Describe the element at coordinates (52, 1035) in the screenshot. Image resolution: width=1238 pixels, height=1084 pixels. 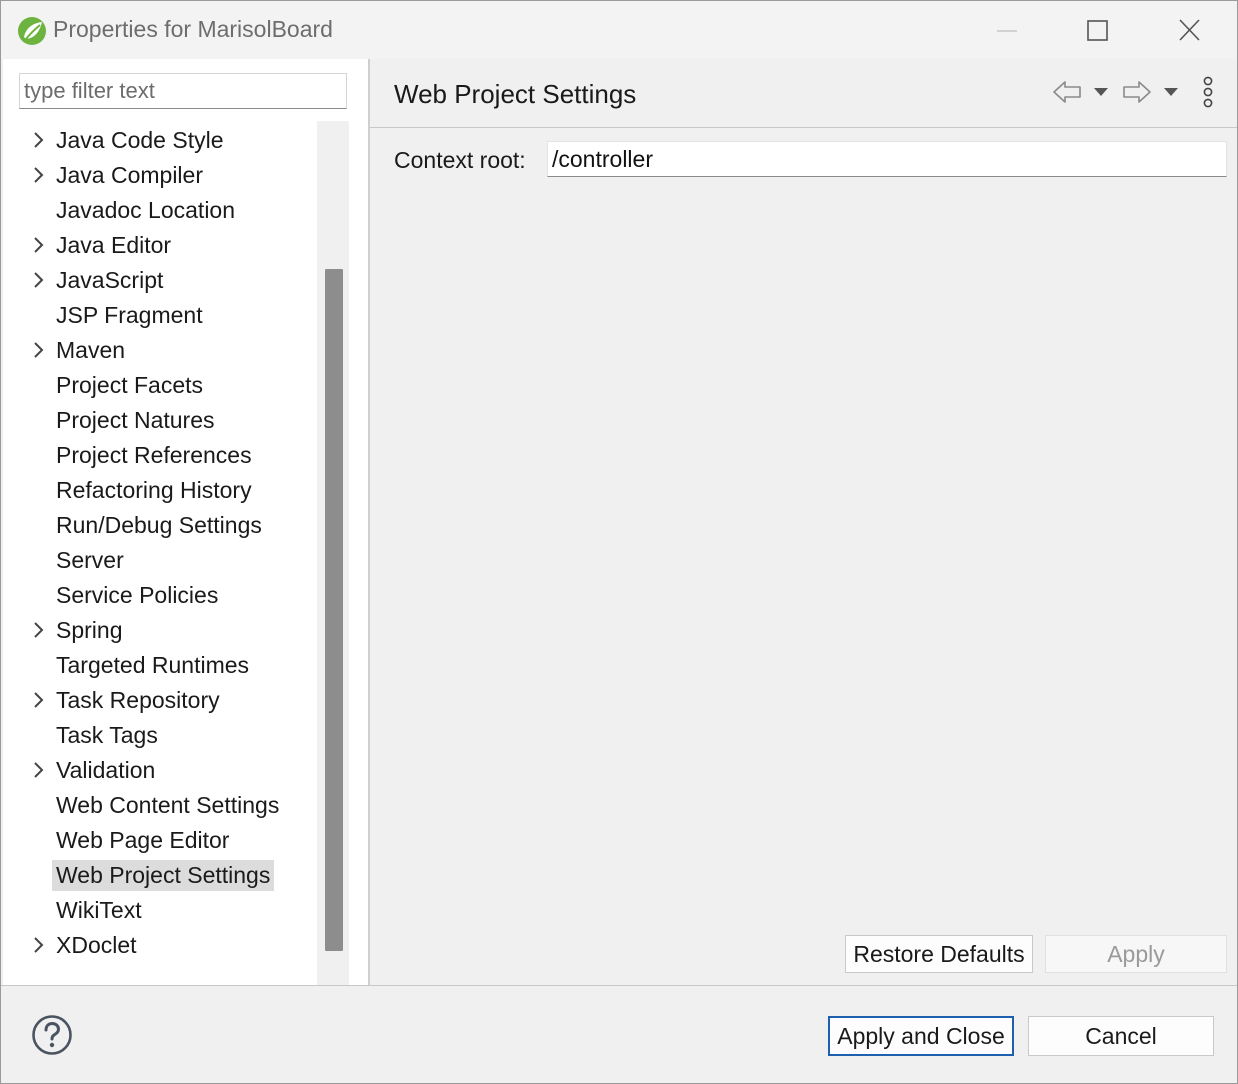
I see `help-icon` at that location.